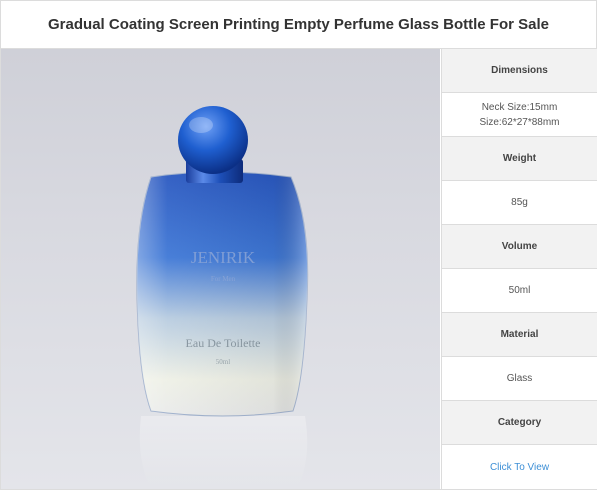 This screenshot has width=600, height=492. I want to click on spec-label-material: Material, so click(519, 335).